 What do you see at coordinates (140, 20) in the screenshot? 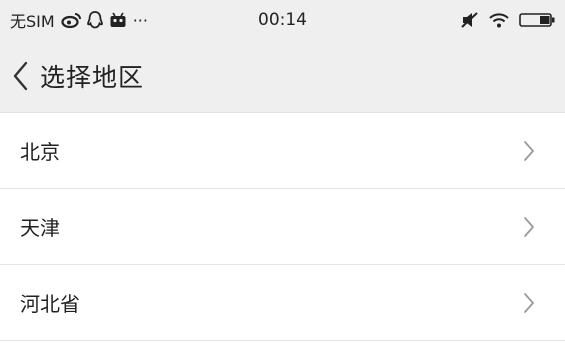
I see `overflow-dots: ···` at bounding box center [140, 20].